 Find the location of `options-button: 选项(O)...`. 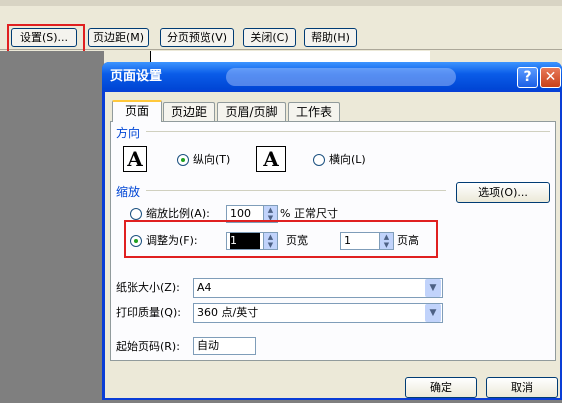

options-button: 选项(O)... is located at coordinates (503, 192).